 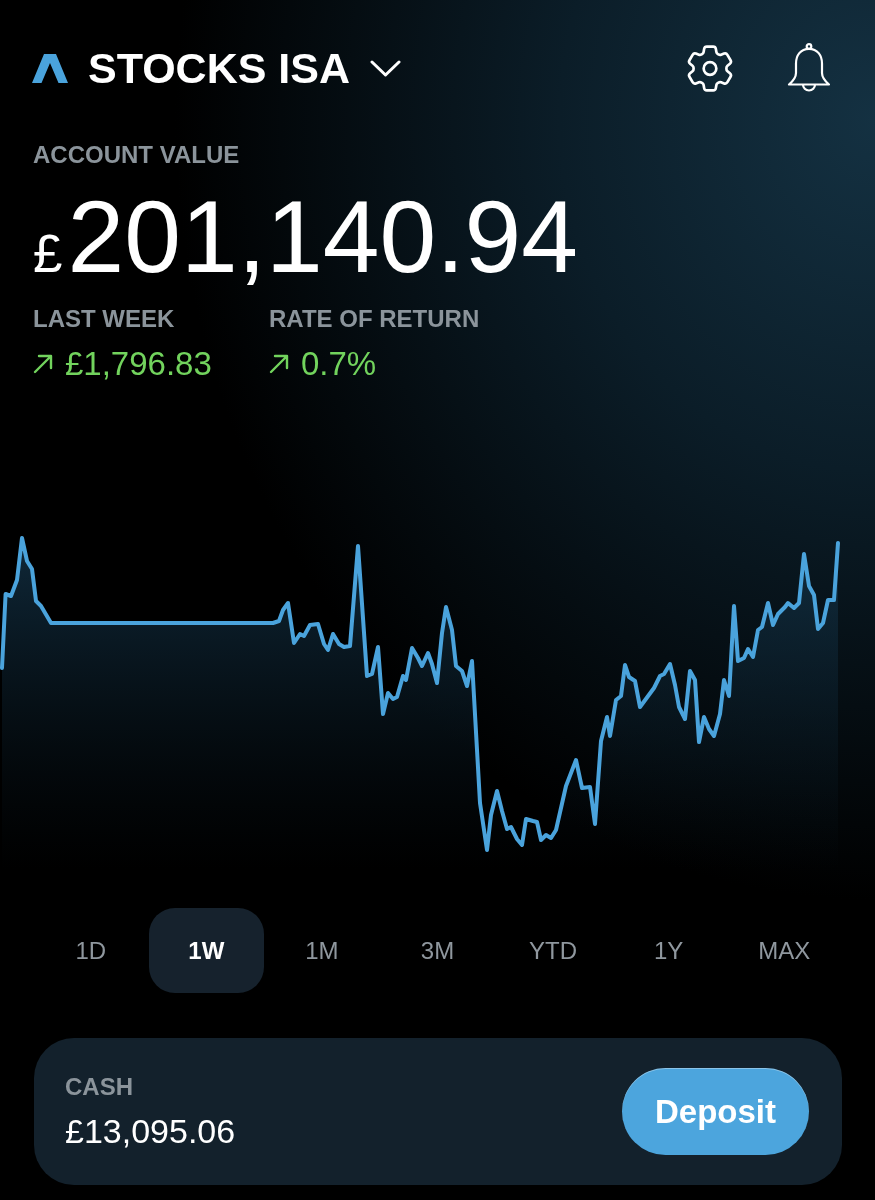 I want to click on logo-icon, so click(x=50, y=68).